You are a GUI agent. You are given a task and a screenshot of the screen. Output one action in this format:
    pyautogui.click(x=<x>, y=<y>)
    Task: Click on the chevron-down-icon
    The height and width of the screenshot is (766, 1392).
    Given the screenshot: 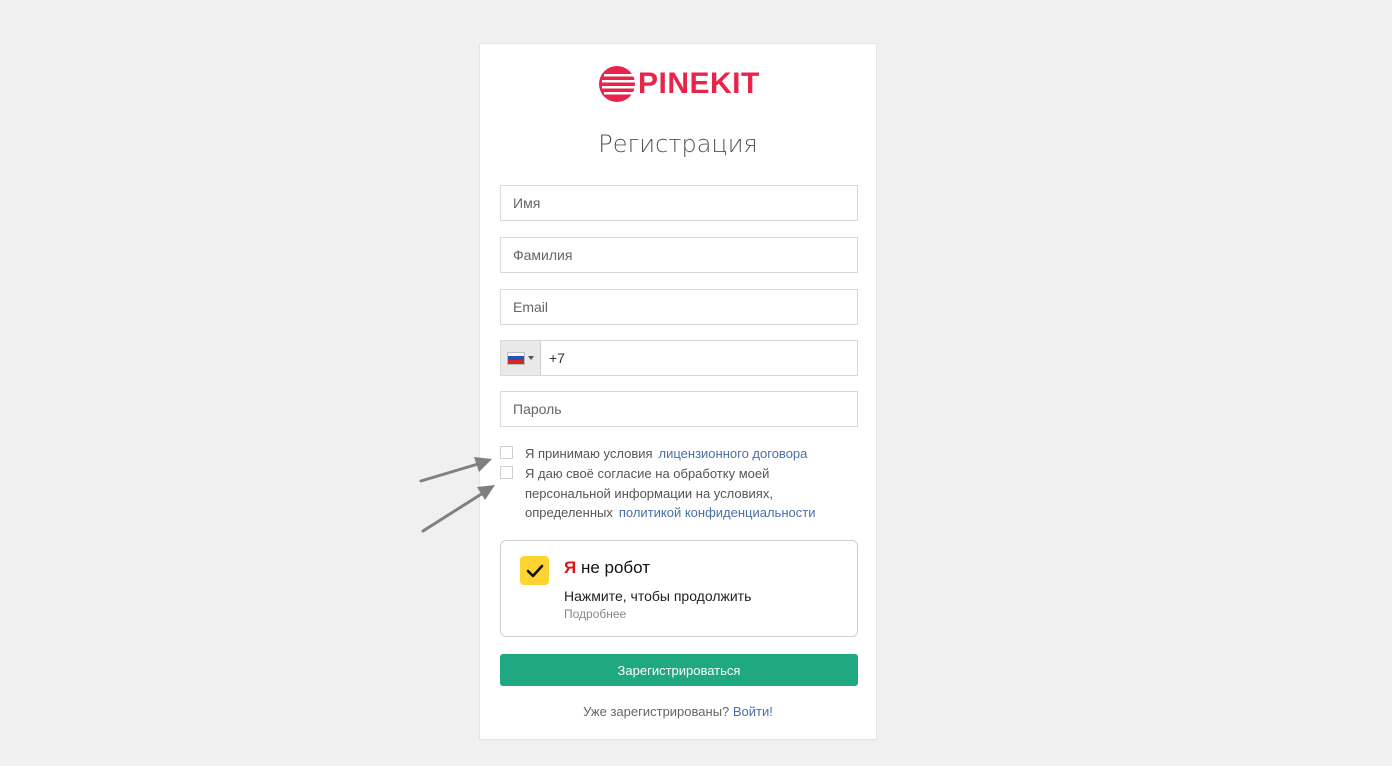 What is the action you would take?
    pyautogui.click(x=530, y=358)
    